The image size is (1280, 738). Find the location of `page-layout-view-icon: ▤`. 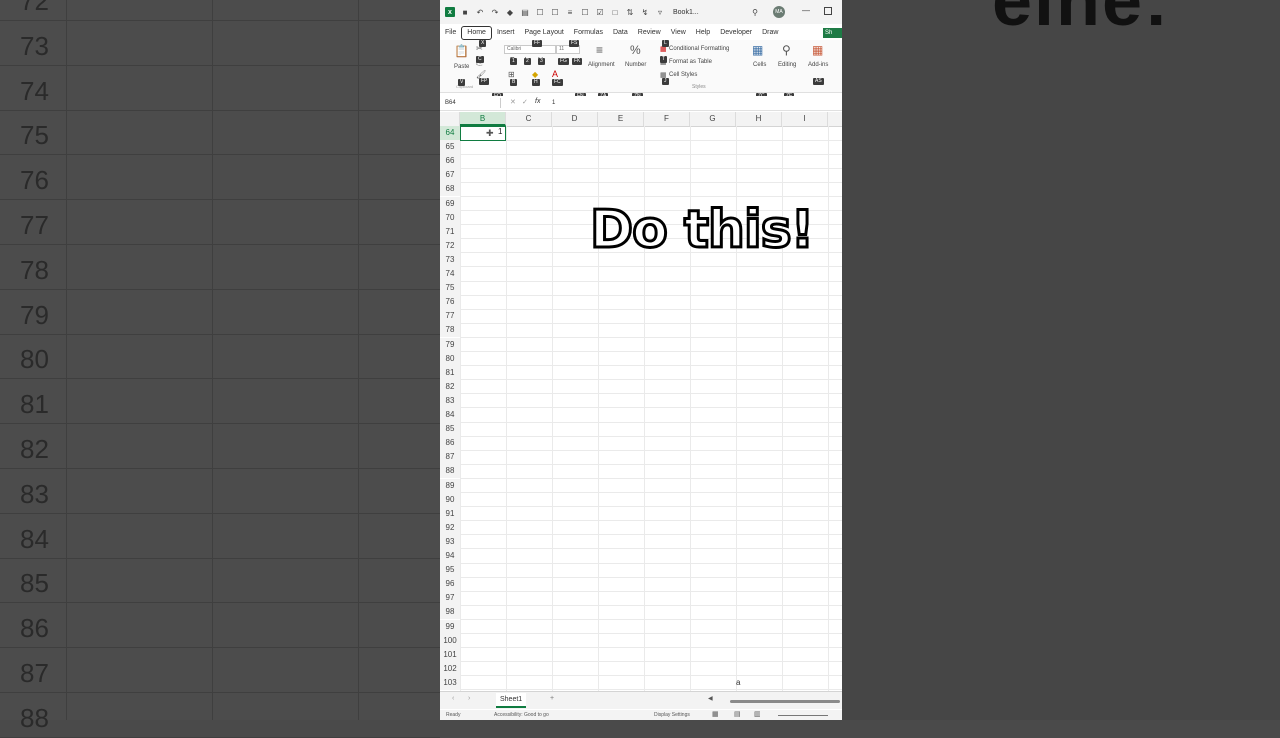

page-layout-view-icon: ▤ is located at coordinates (737, 715).